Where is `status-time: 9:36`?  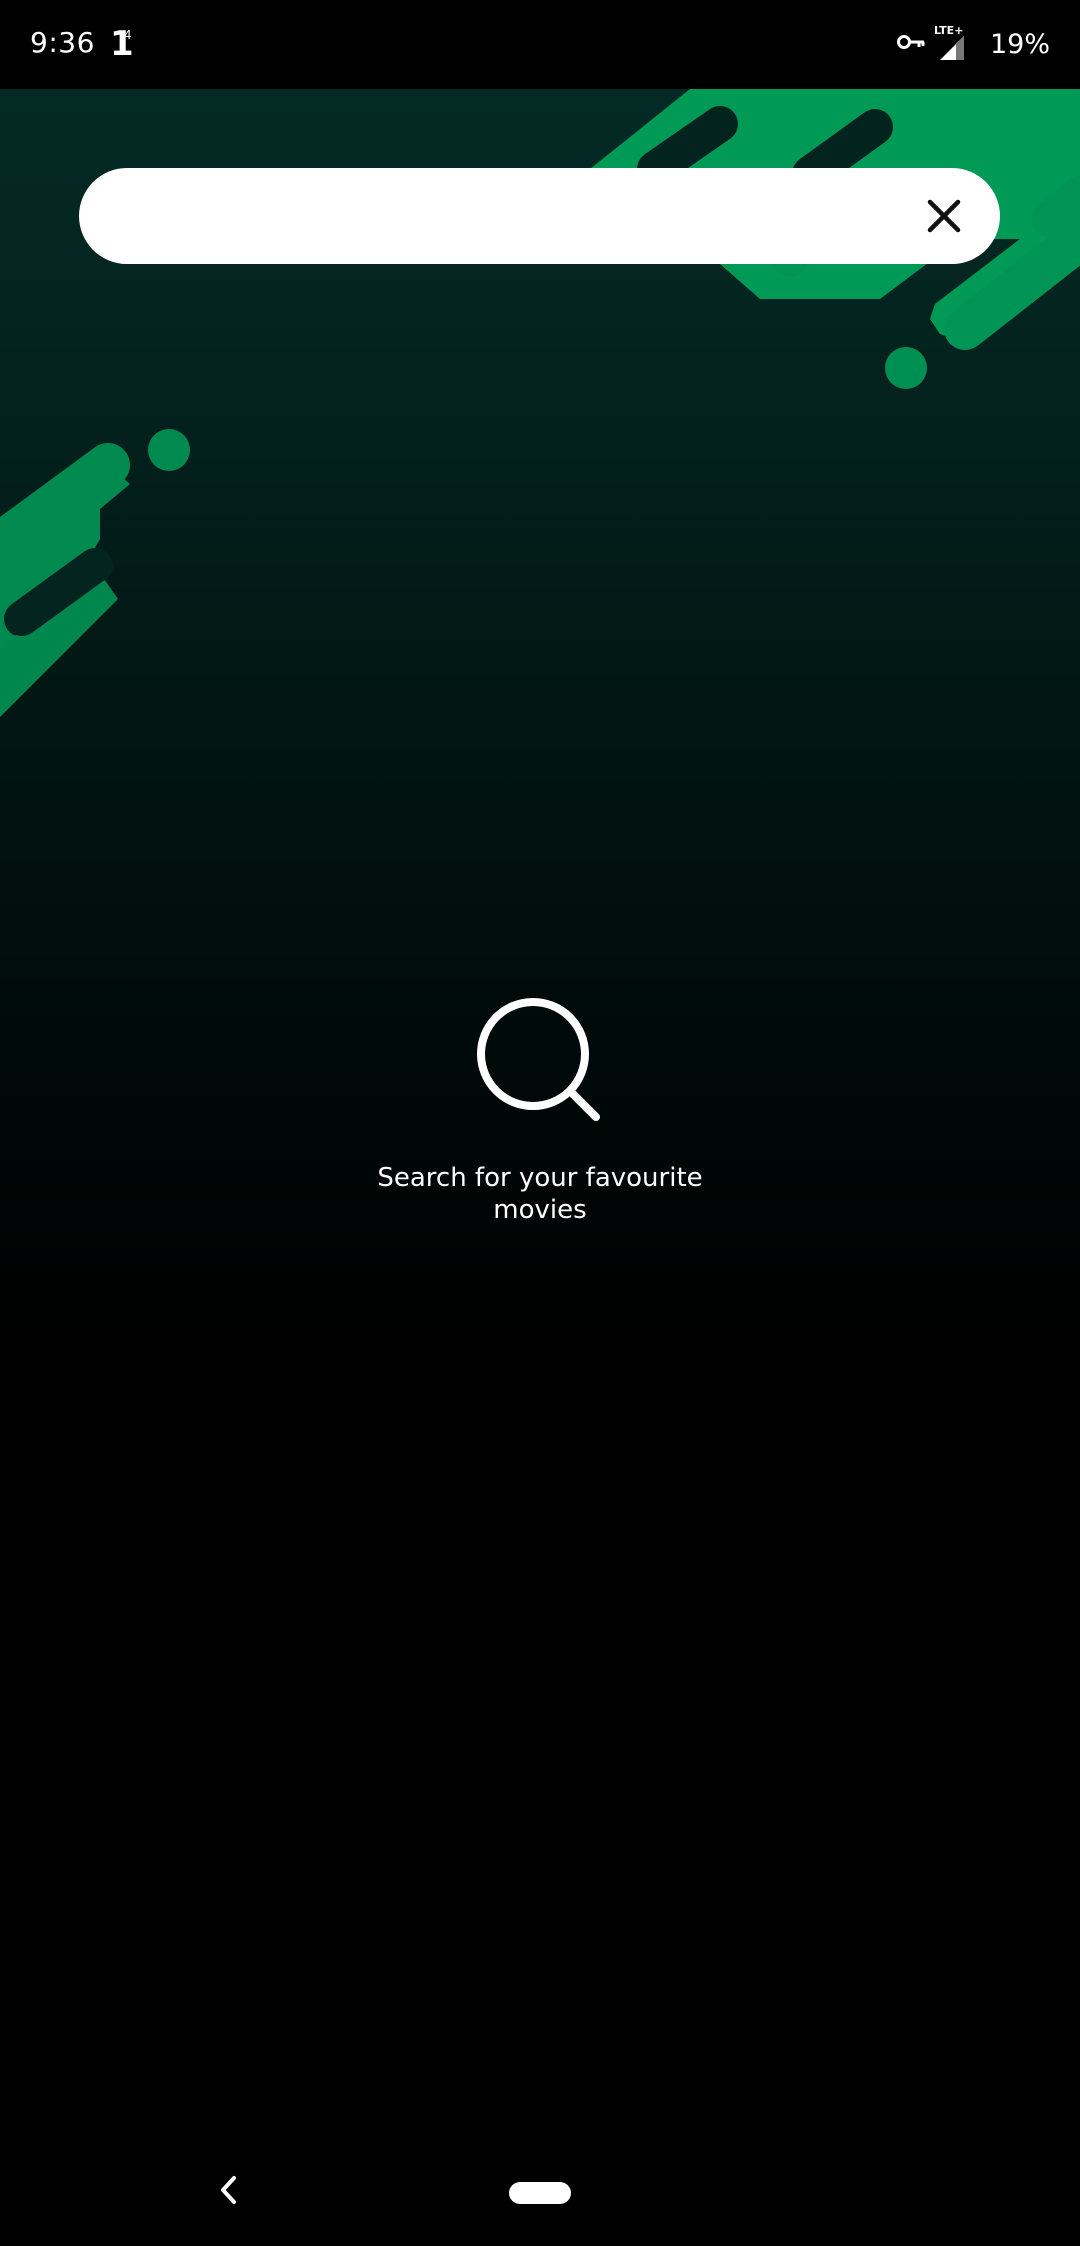 status-time: 9:36 is located at coordinates (62, 42).